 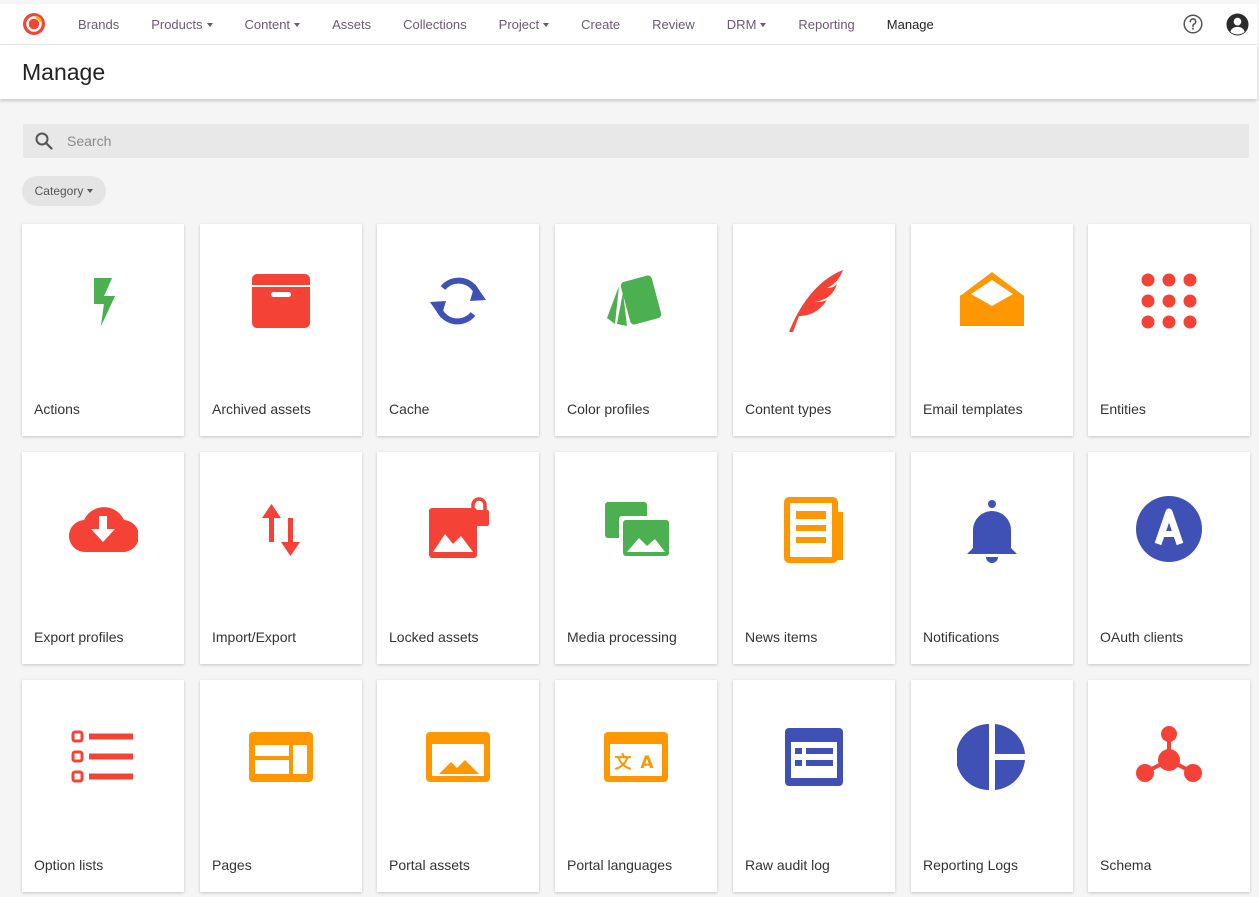 I want to click on card-label: Portal languages, so click(x=620, y=865).